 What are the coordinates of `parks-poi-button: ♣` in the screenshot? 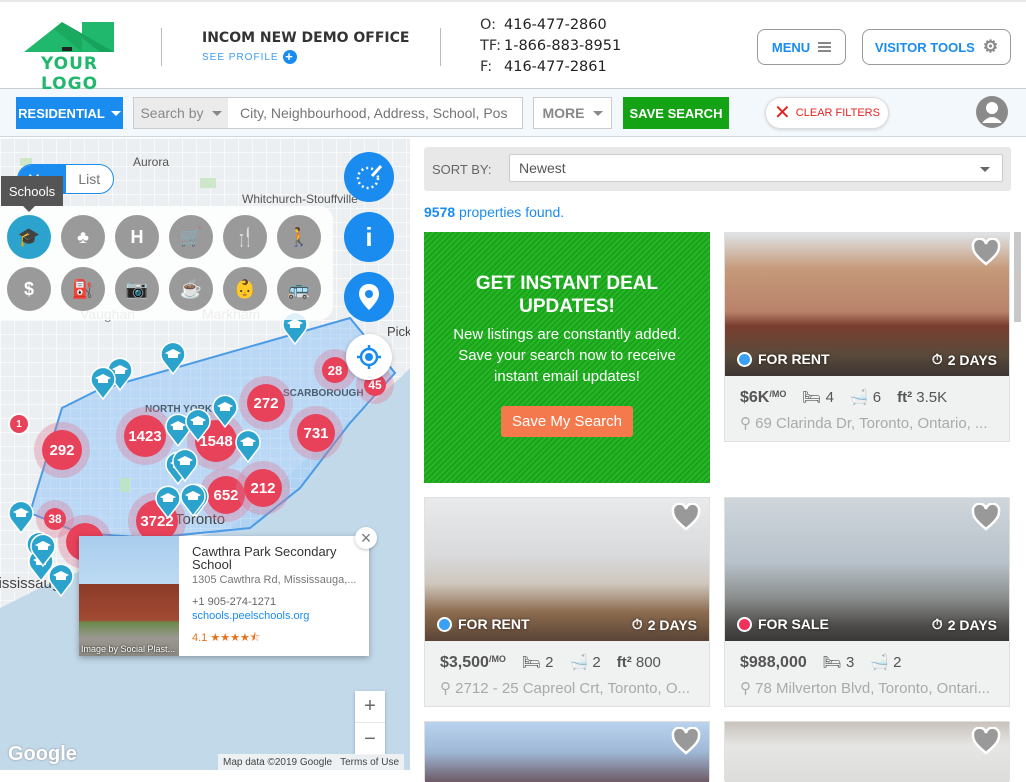 It's located at (83, 237).